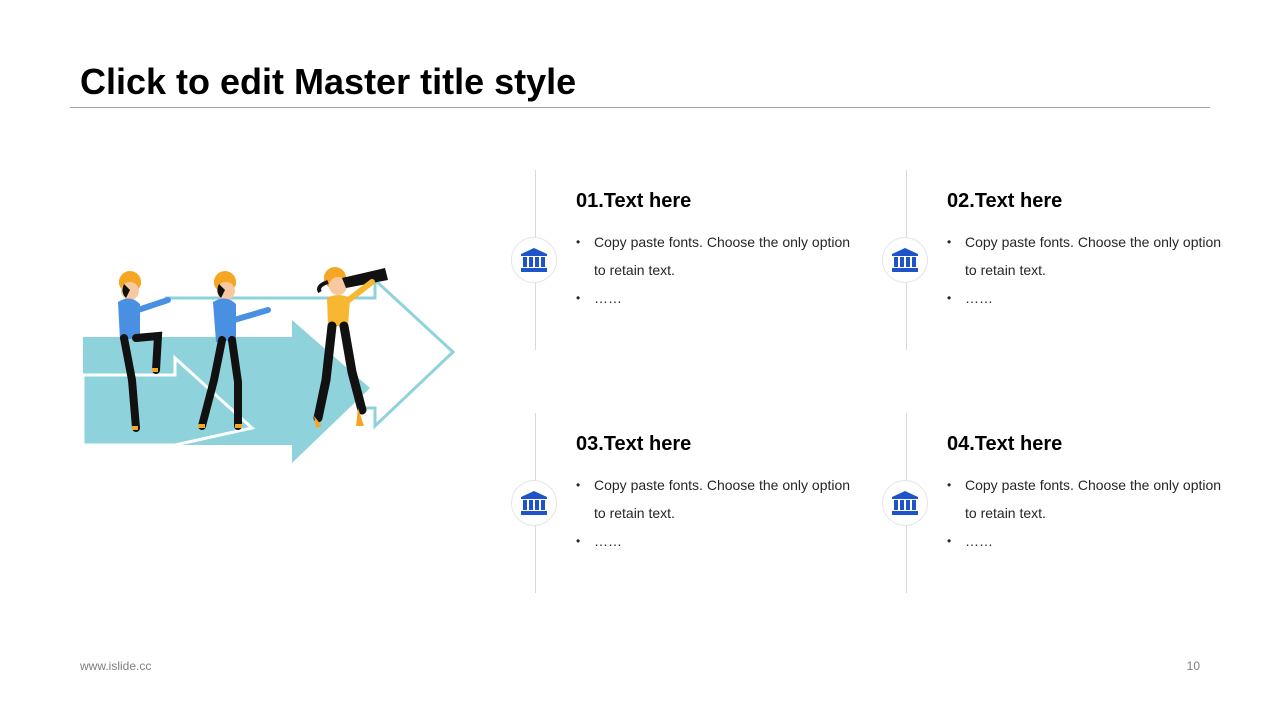 This screenshot has width=1280, height=720. What do you see at coordinates (1004, 201) in the screenshot?
I see `item-heading: 02.Text here` at bounding box center [1004, 201].